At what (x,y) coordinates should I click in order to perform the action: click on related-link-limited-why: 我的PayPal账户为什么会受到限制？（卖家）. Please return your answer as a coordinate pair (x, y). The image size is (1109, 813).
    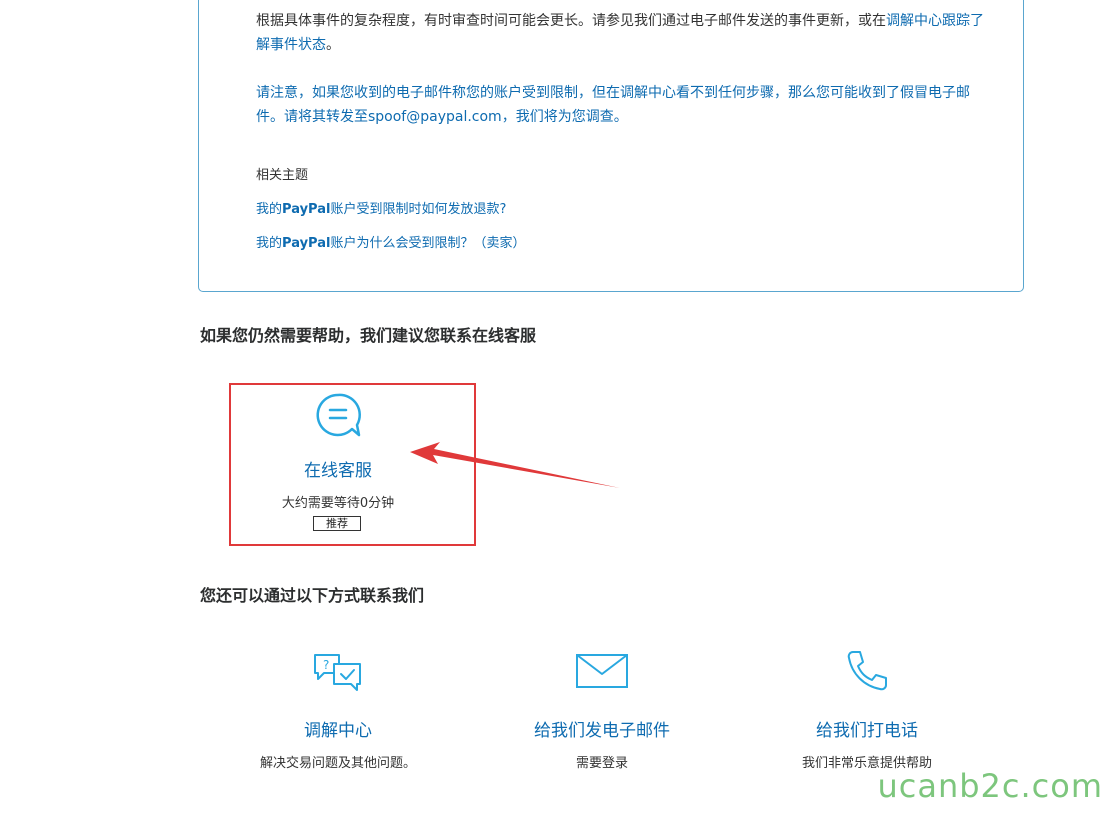
    Looking at the image, I should click on (390, 241).